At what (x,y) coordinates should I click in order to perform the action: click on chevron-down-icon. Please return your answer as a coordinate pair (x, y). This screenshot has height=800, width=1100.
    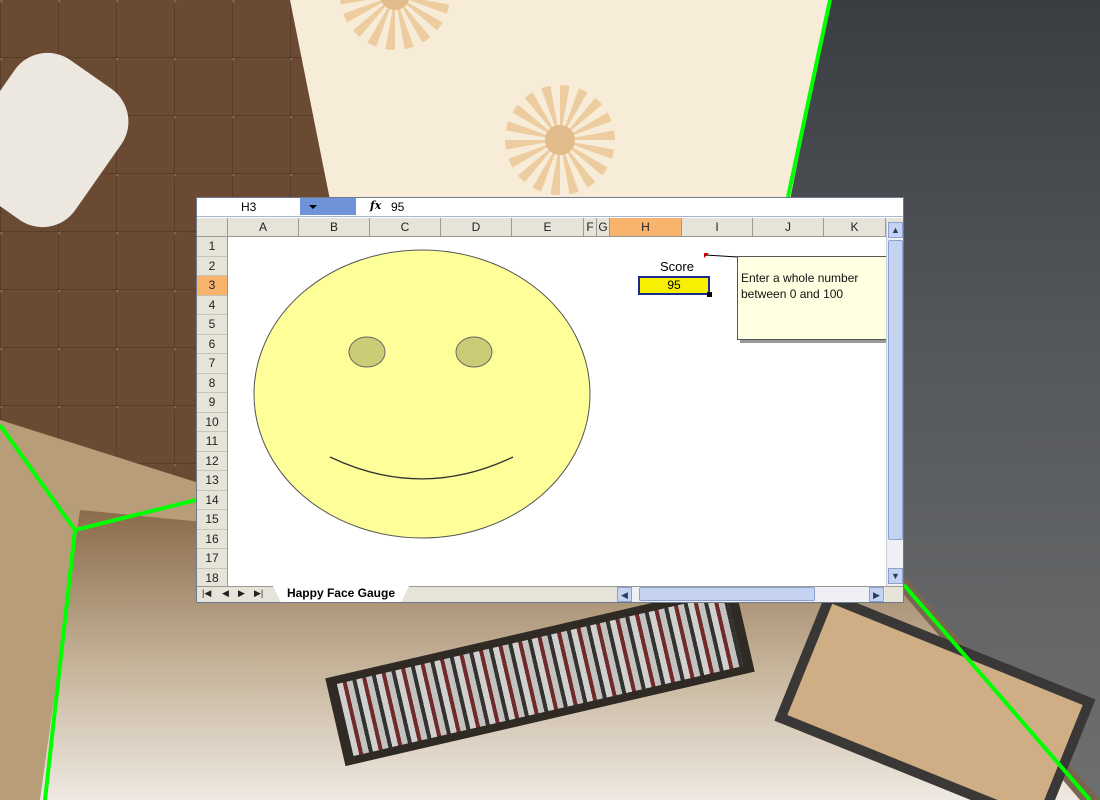
    Looking at the image, I should click on (313, 207).